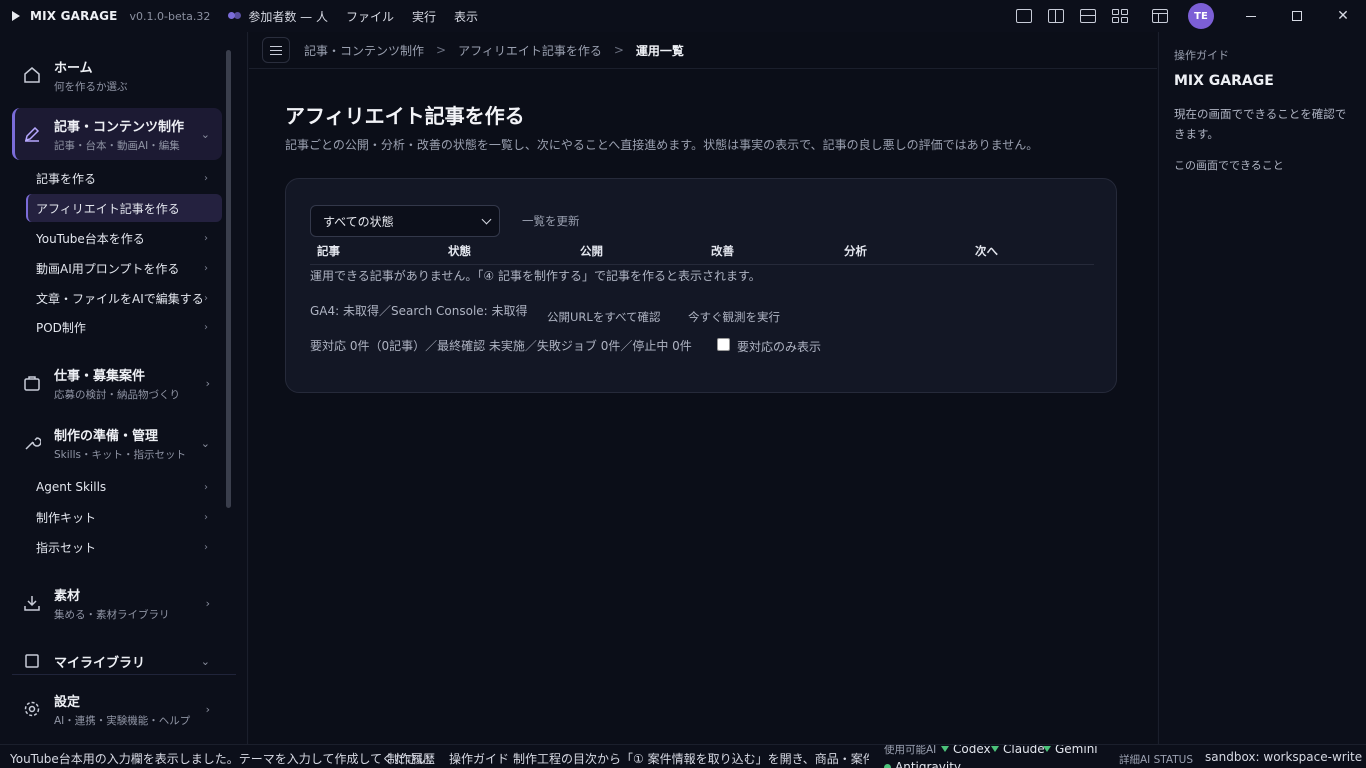 The height and width of the screenshot is (768, 1366). What do you see at coordinates (405, 116) in the screenshot?
I see `page-title: アフィリエイト記事を作る` at bounding box center [405, 116].